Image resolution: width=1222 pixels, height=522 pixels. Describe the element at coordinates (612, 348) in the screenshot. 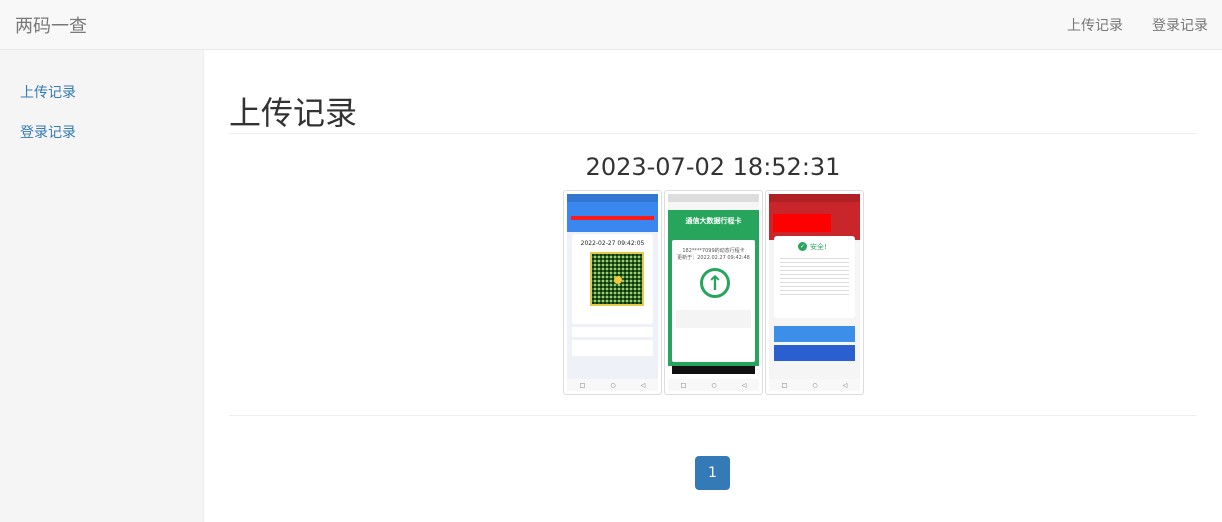

I see `health-info-row` at that location.